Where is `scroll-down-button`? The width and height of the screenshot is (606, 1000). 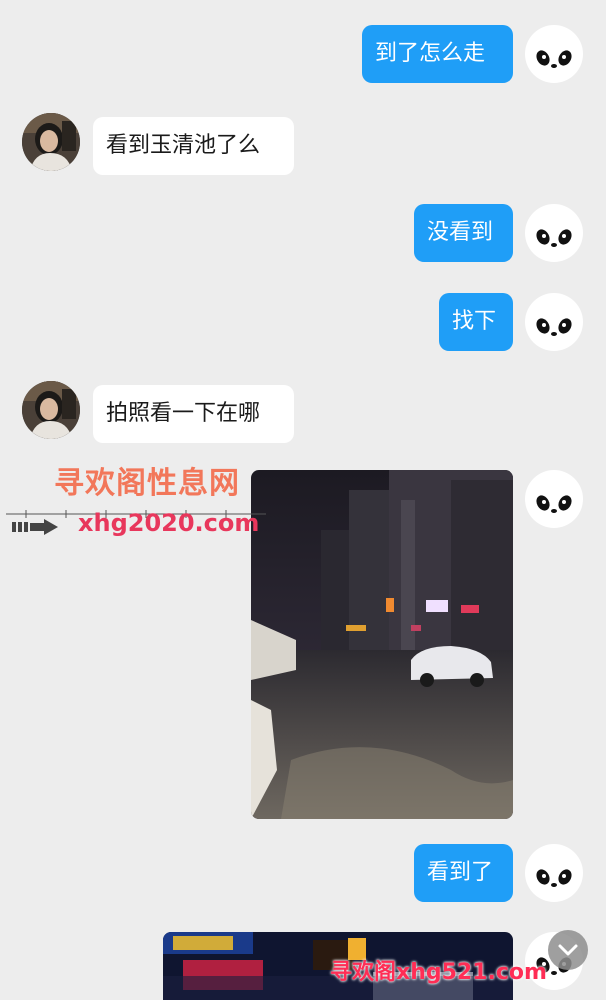 scroll-down-button is located at coordinates (568, 950).